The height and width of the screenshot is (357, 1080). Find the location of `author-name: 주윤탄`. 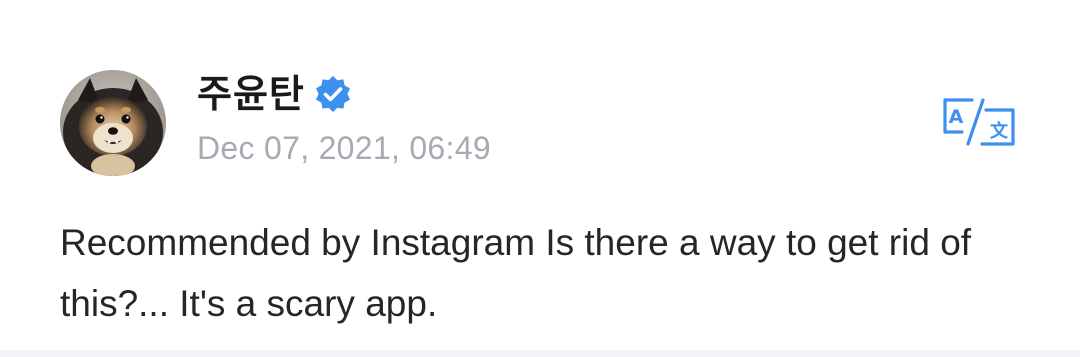

author-name: 주윤탄 is located at coordinates (251, 94).